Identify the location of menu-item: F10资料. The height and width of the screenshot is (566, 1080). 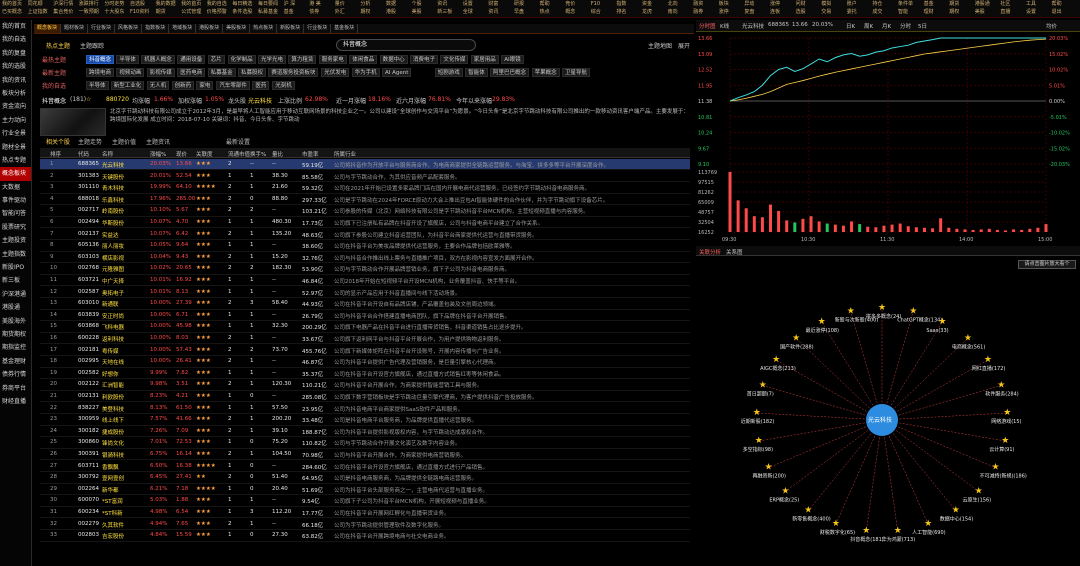
(139, 12).